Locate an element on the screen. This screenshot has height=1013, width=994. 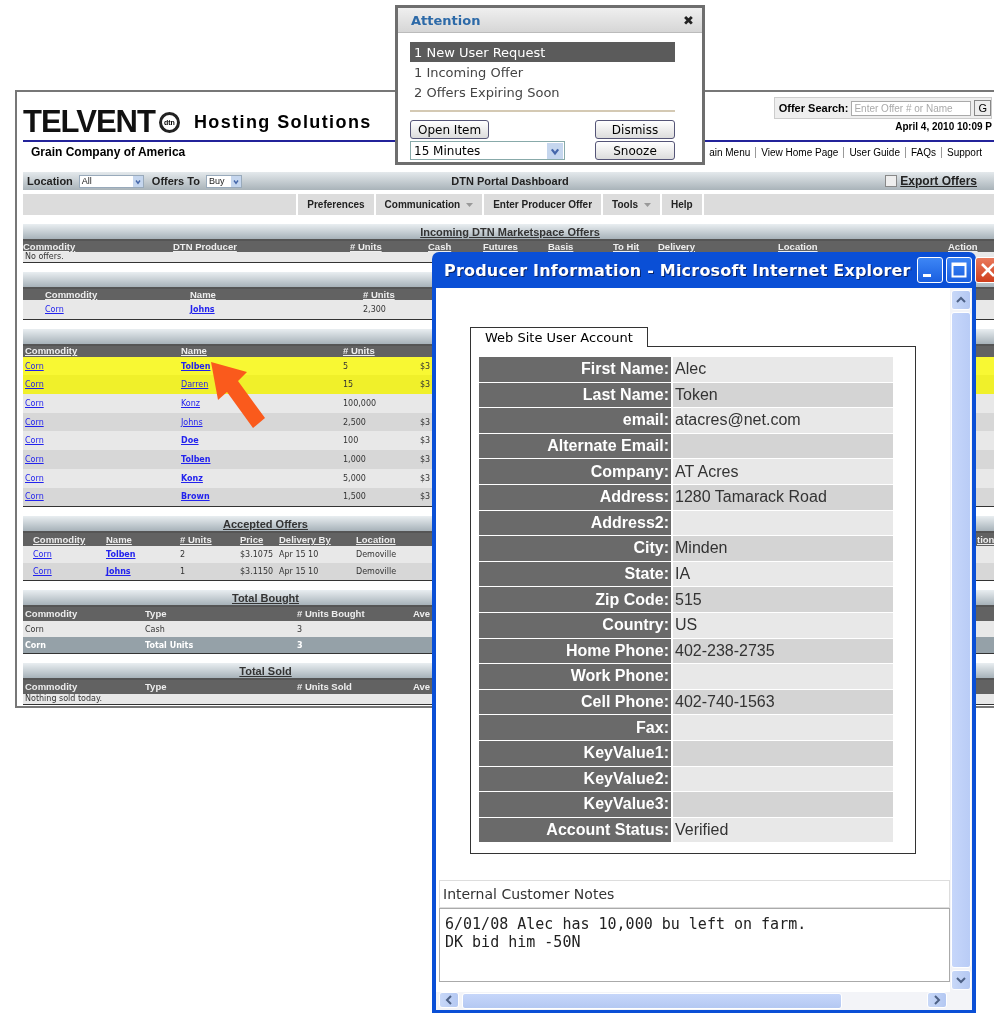
column-header: DTN Producer is located at coordinates (205, 246).